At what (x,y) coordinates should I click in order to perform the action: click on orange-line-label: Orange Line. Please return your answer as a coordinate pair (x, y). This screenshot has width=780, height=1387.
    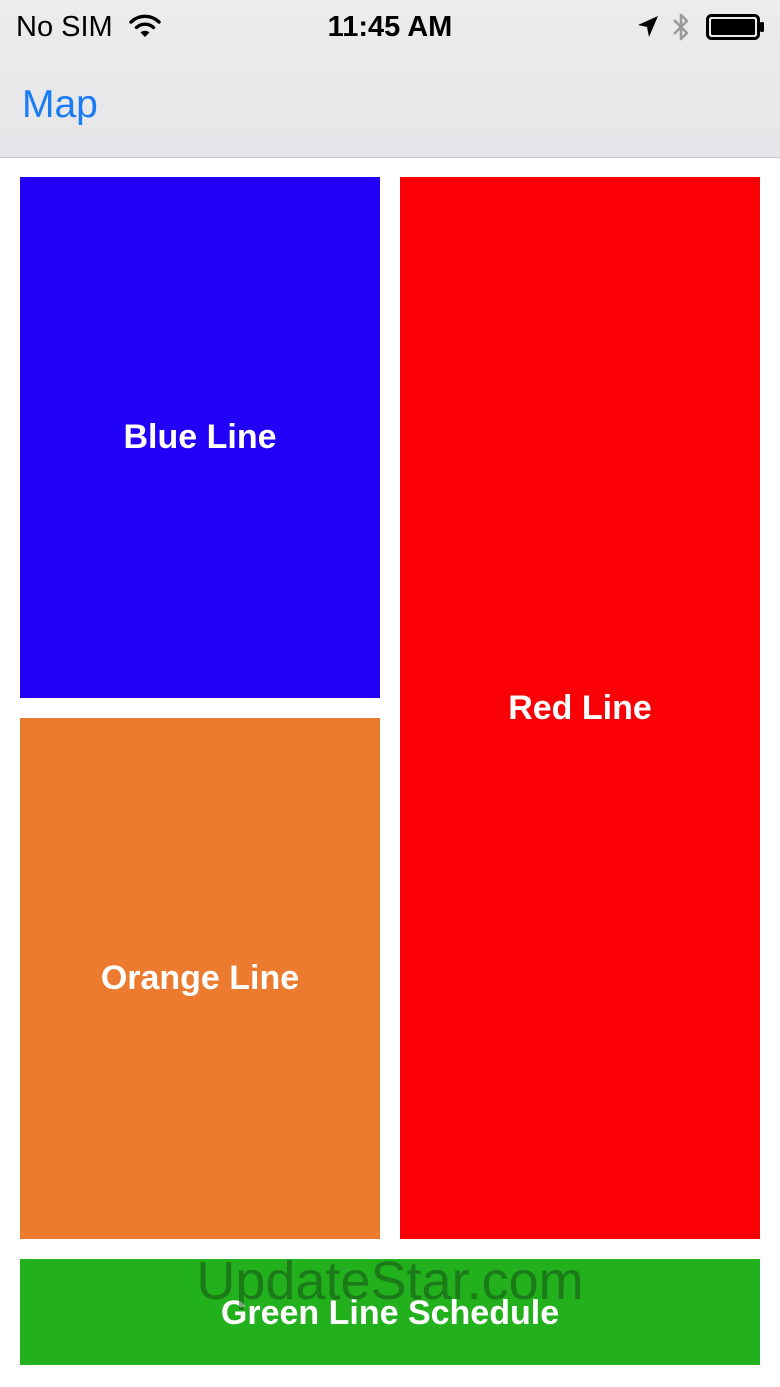
    Looking at the image, I should click on (200, 978).